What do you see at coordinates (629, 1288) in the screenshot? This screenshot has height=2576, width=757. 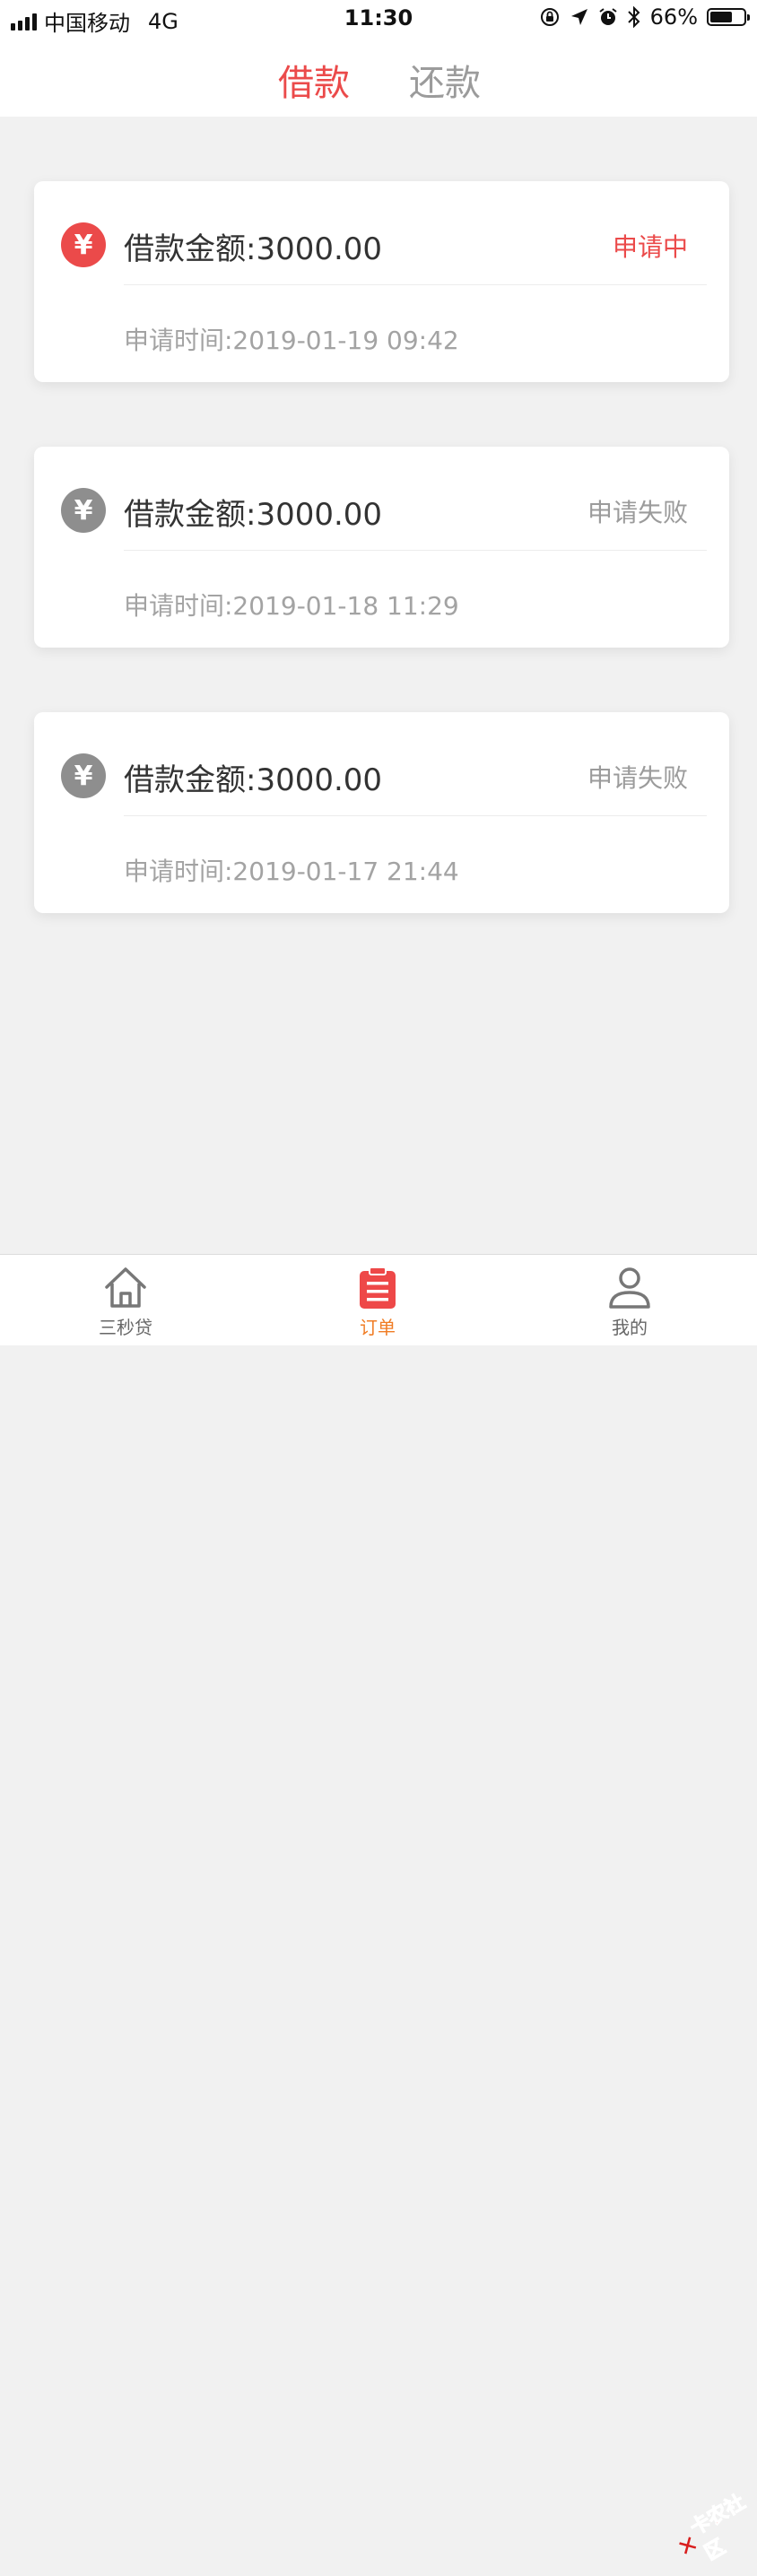 I see `user-icon` at bounding box center [629, 1288].